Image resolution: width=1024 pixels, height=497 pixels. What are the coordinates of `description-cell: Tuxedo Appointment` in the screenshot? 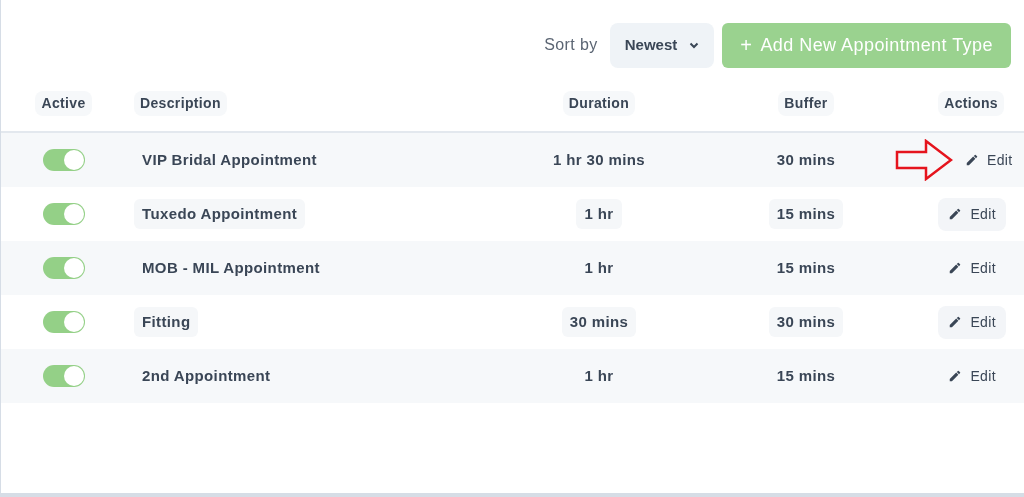 It's located at (220, 214).